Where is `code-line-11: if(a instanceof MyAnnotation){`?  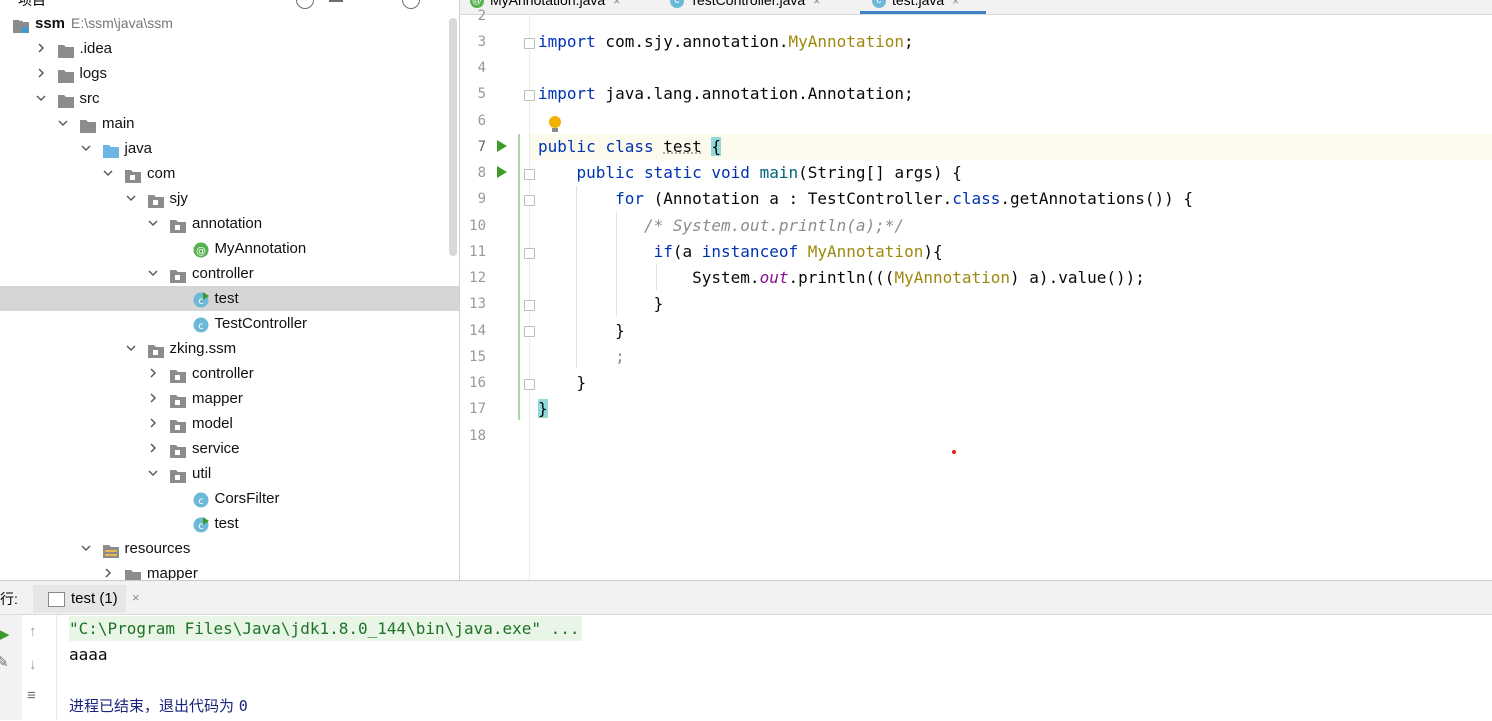
code-line-11: if(a instanceof MyAnnotation){ is located at coordinates (740, 252).